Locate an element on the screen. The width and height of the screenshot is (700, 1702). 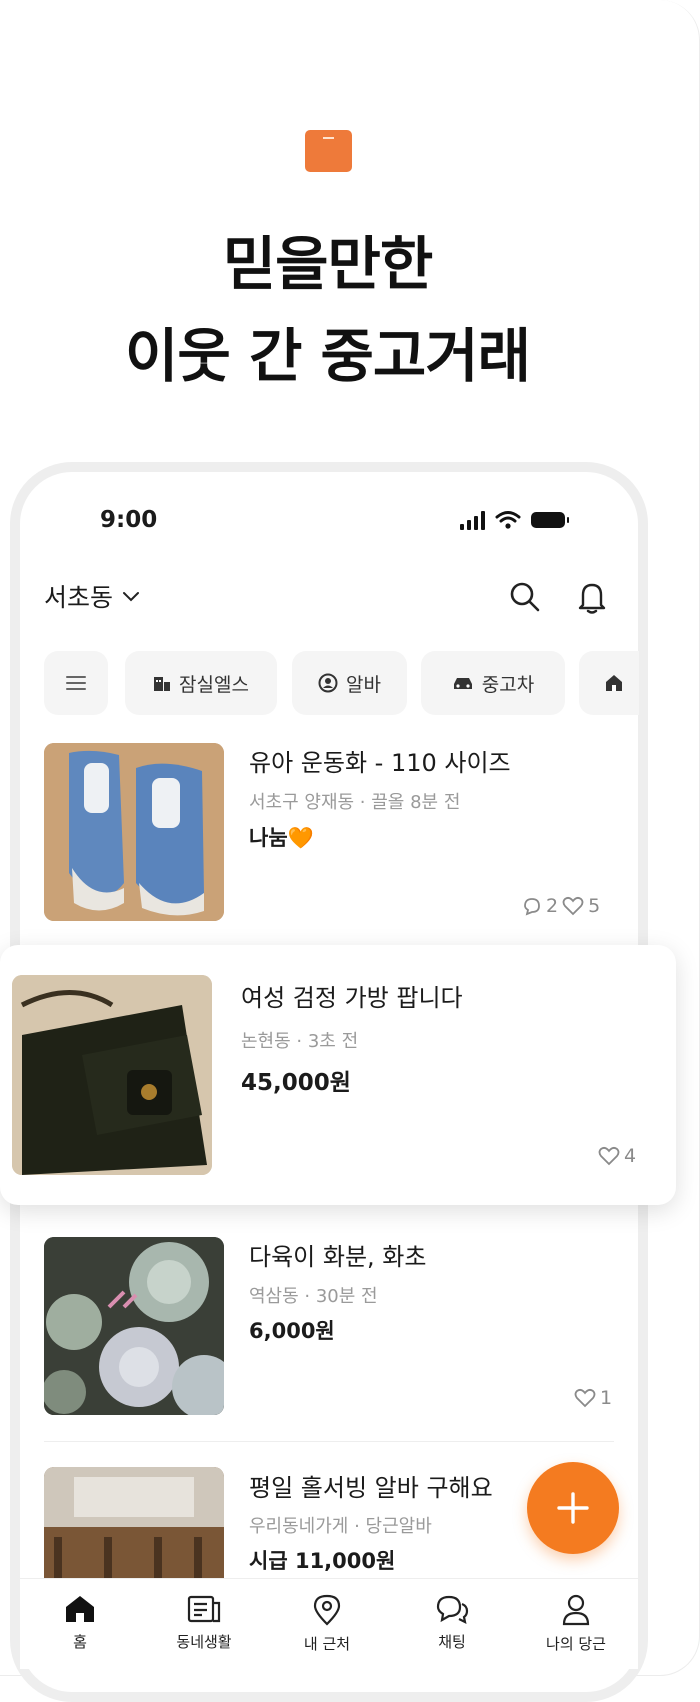
person-badge-icon is located at coordinates (328, 683).